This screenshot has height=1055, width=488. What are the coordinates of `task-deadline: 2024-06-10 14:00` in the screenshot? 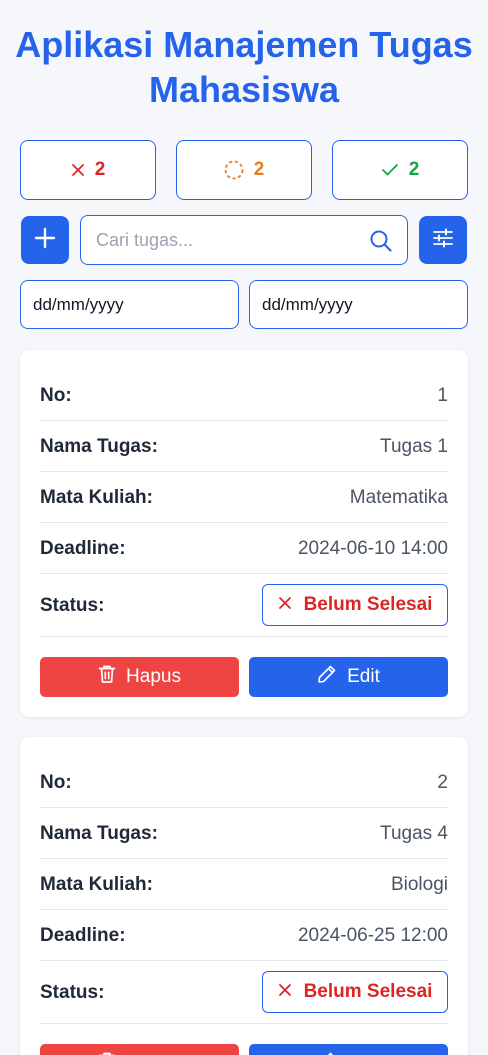 It's located at (372, 548).